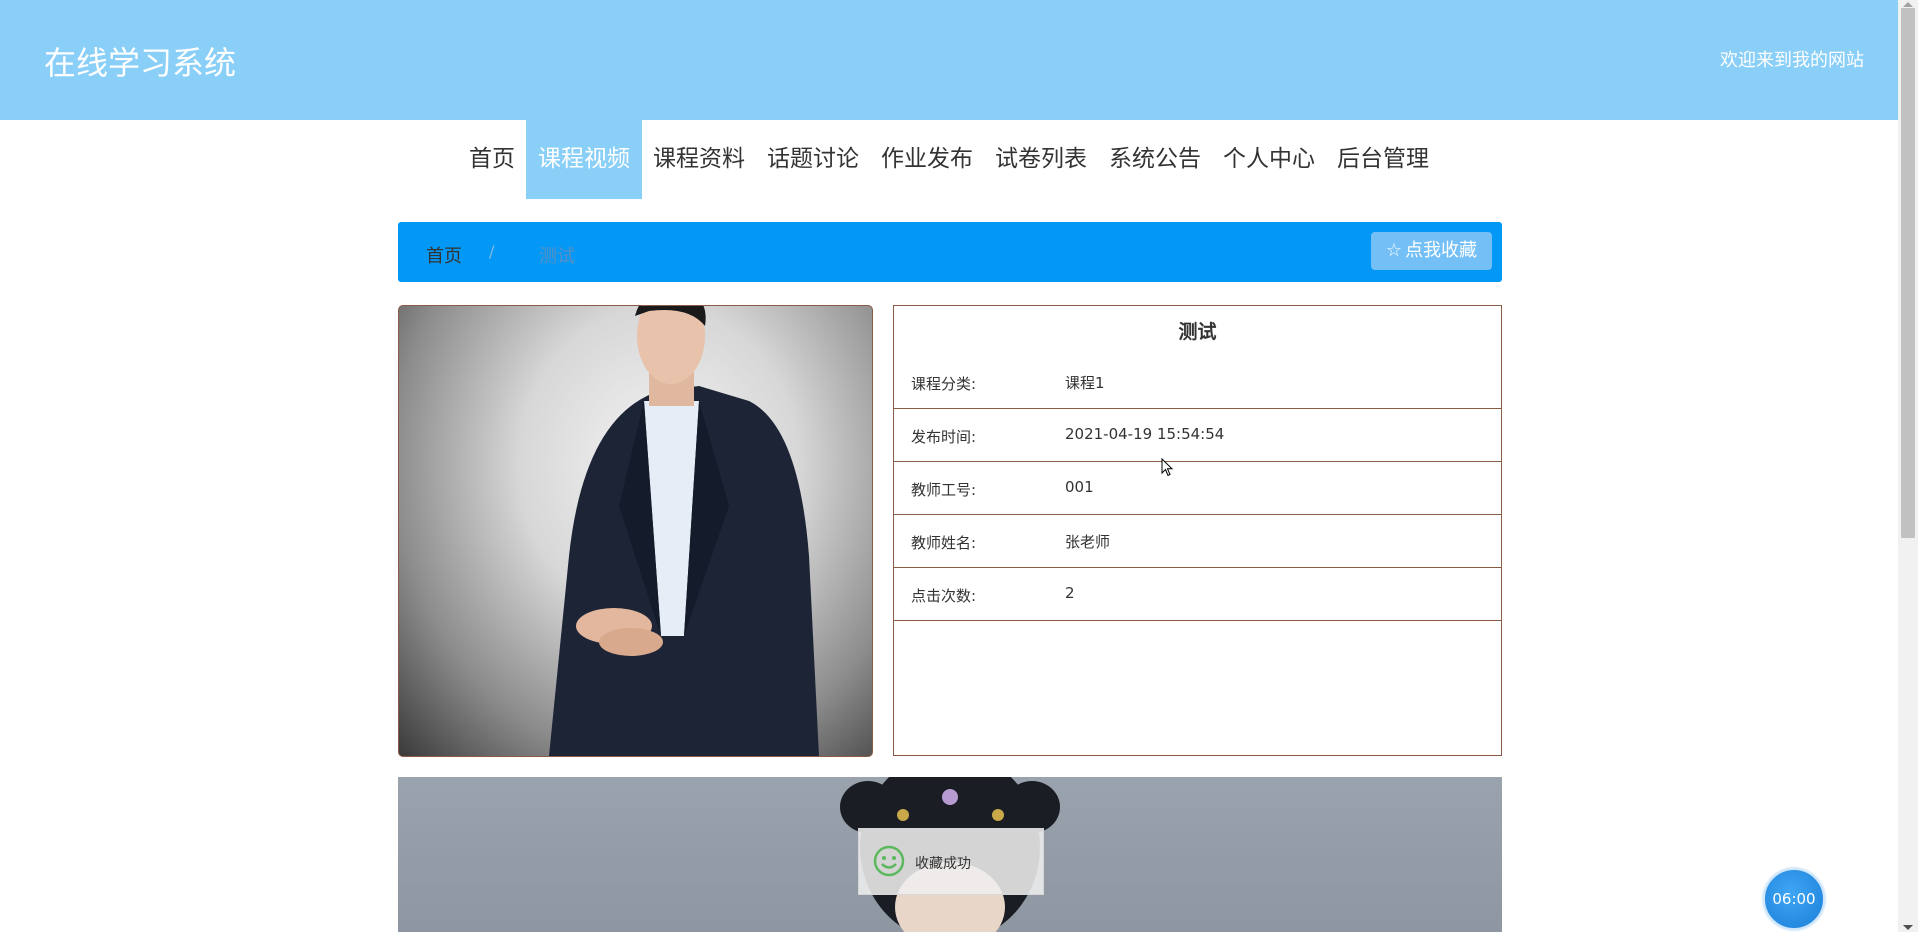 This screenshot has height=932, width=1918. Describe the element at coordinates (1079, 487) in the screenshot. I see `teacher-id-value: 001` at that location.